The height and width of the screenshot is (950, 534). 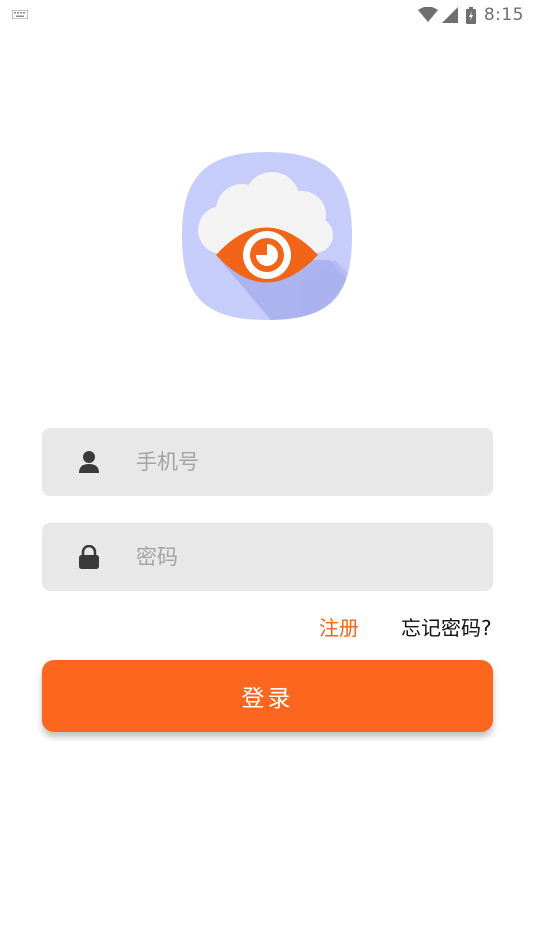 What do you see at coordinates (267, 236) in the screenshot?
I see `cloud-eye-logo-icon` at bounding box center [267, 236].